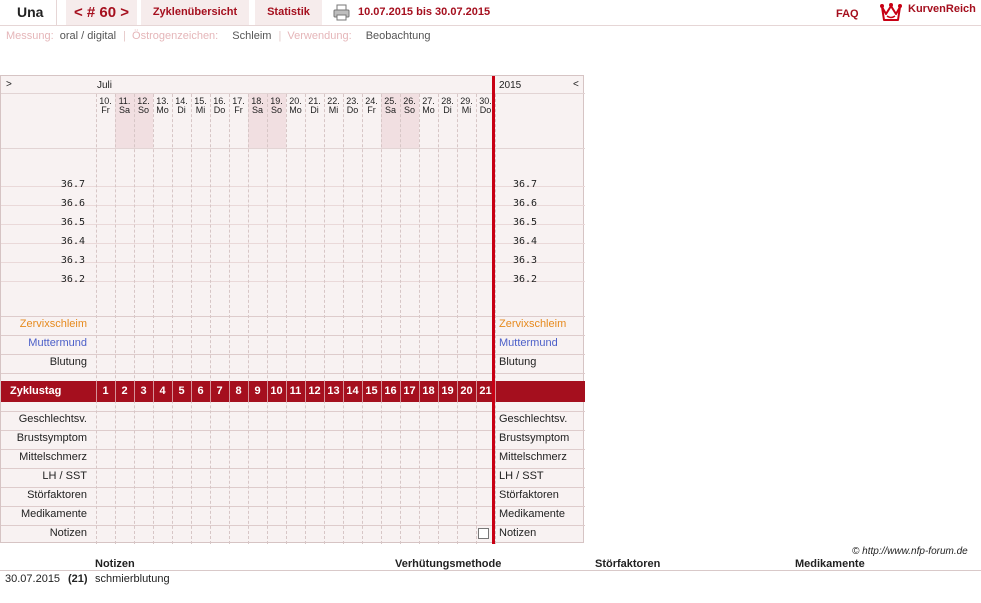 This screenshot has width=981, height=603. I want to click on day-label: 26. So, so click(409, 106).